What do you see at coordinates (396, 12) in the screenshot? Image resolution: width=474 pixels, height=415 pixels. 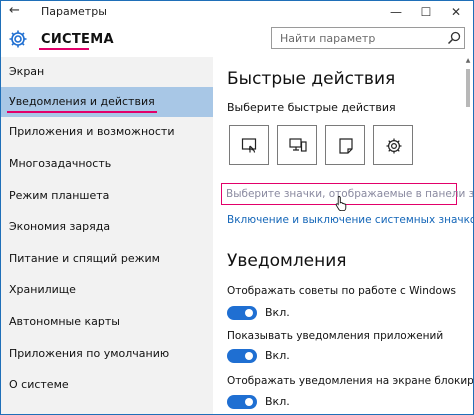 I see `minimize-button: —` at bounding box center [396, 12].